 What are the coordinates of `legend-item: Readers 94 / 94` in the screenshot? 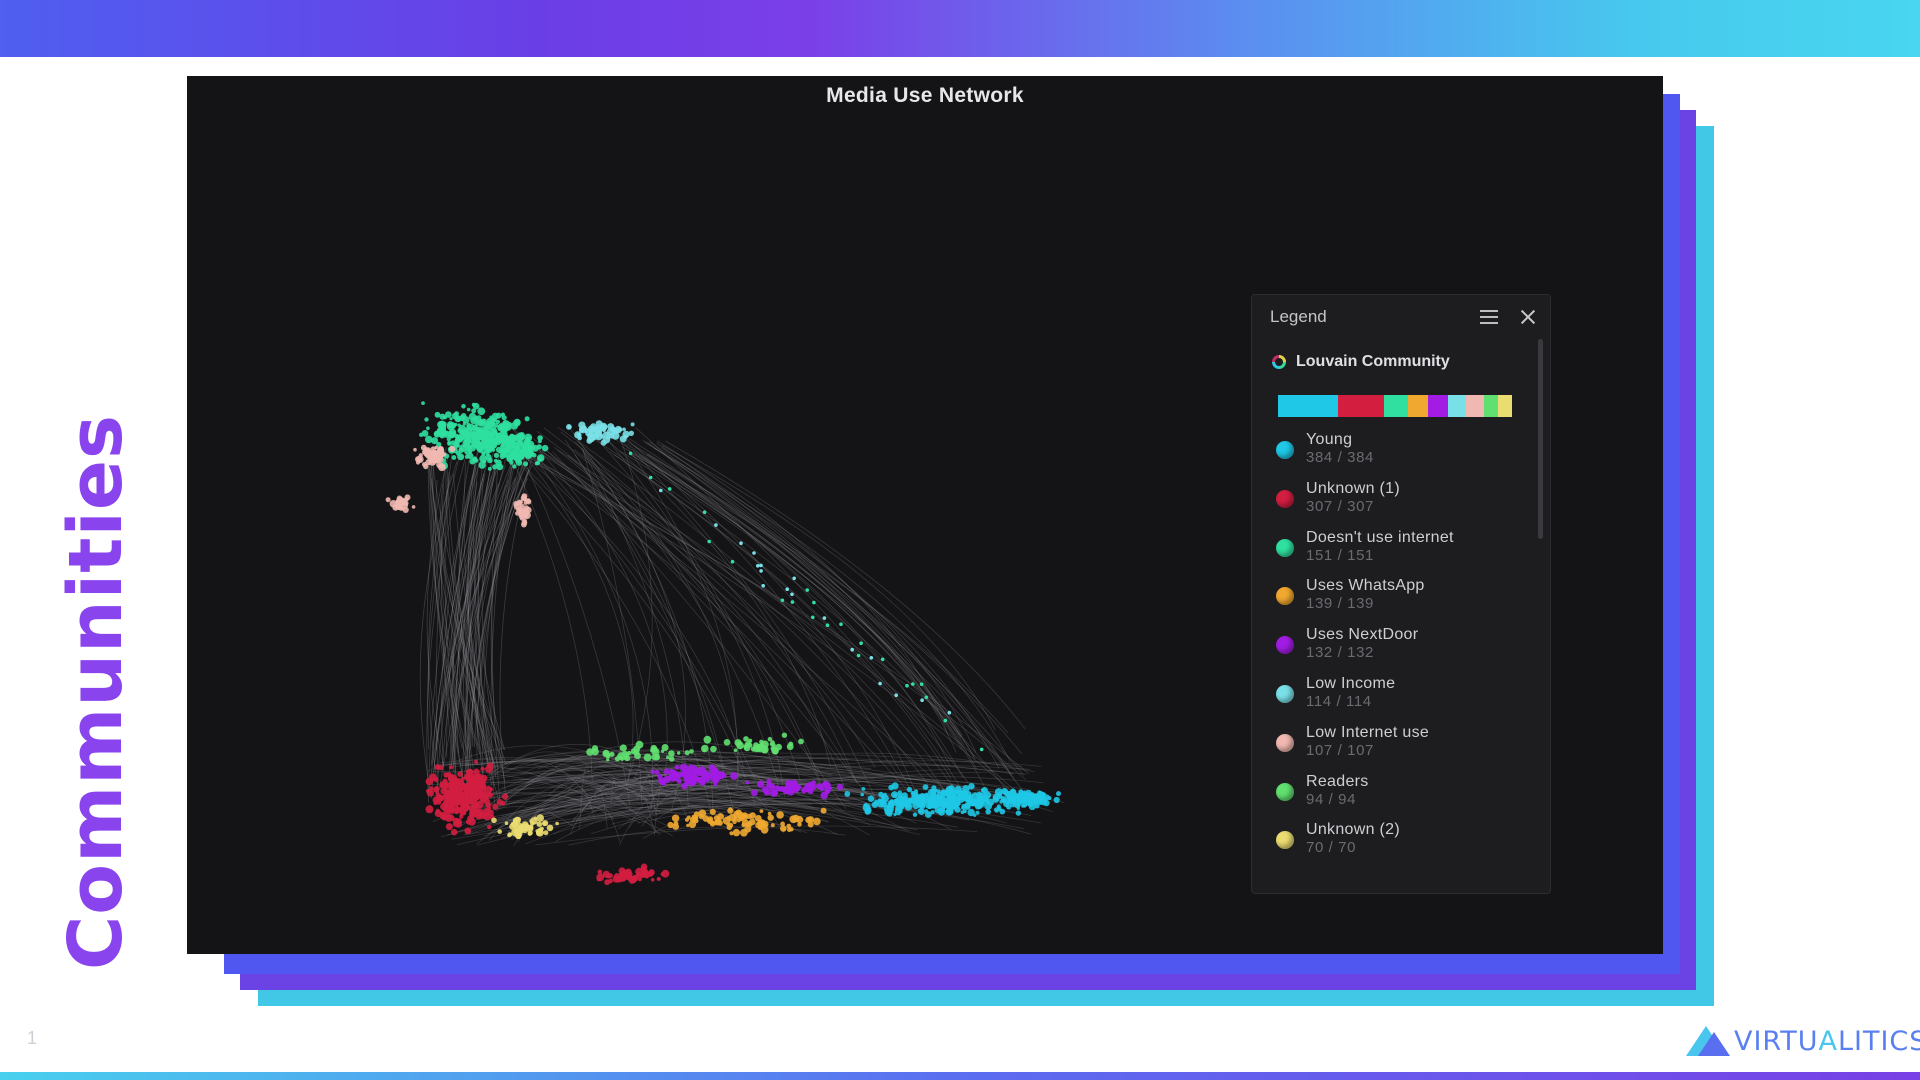 It's located at (1401, 797).